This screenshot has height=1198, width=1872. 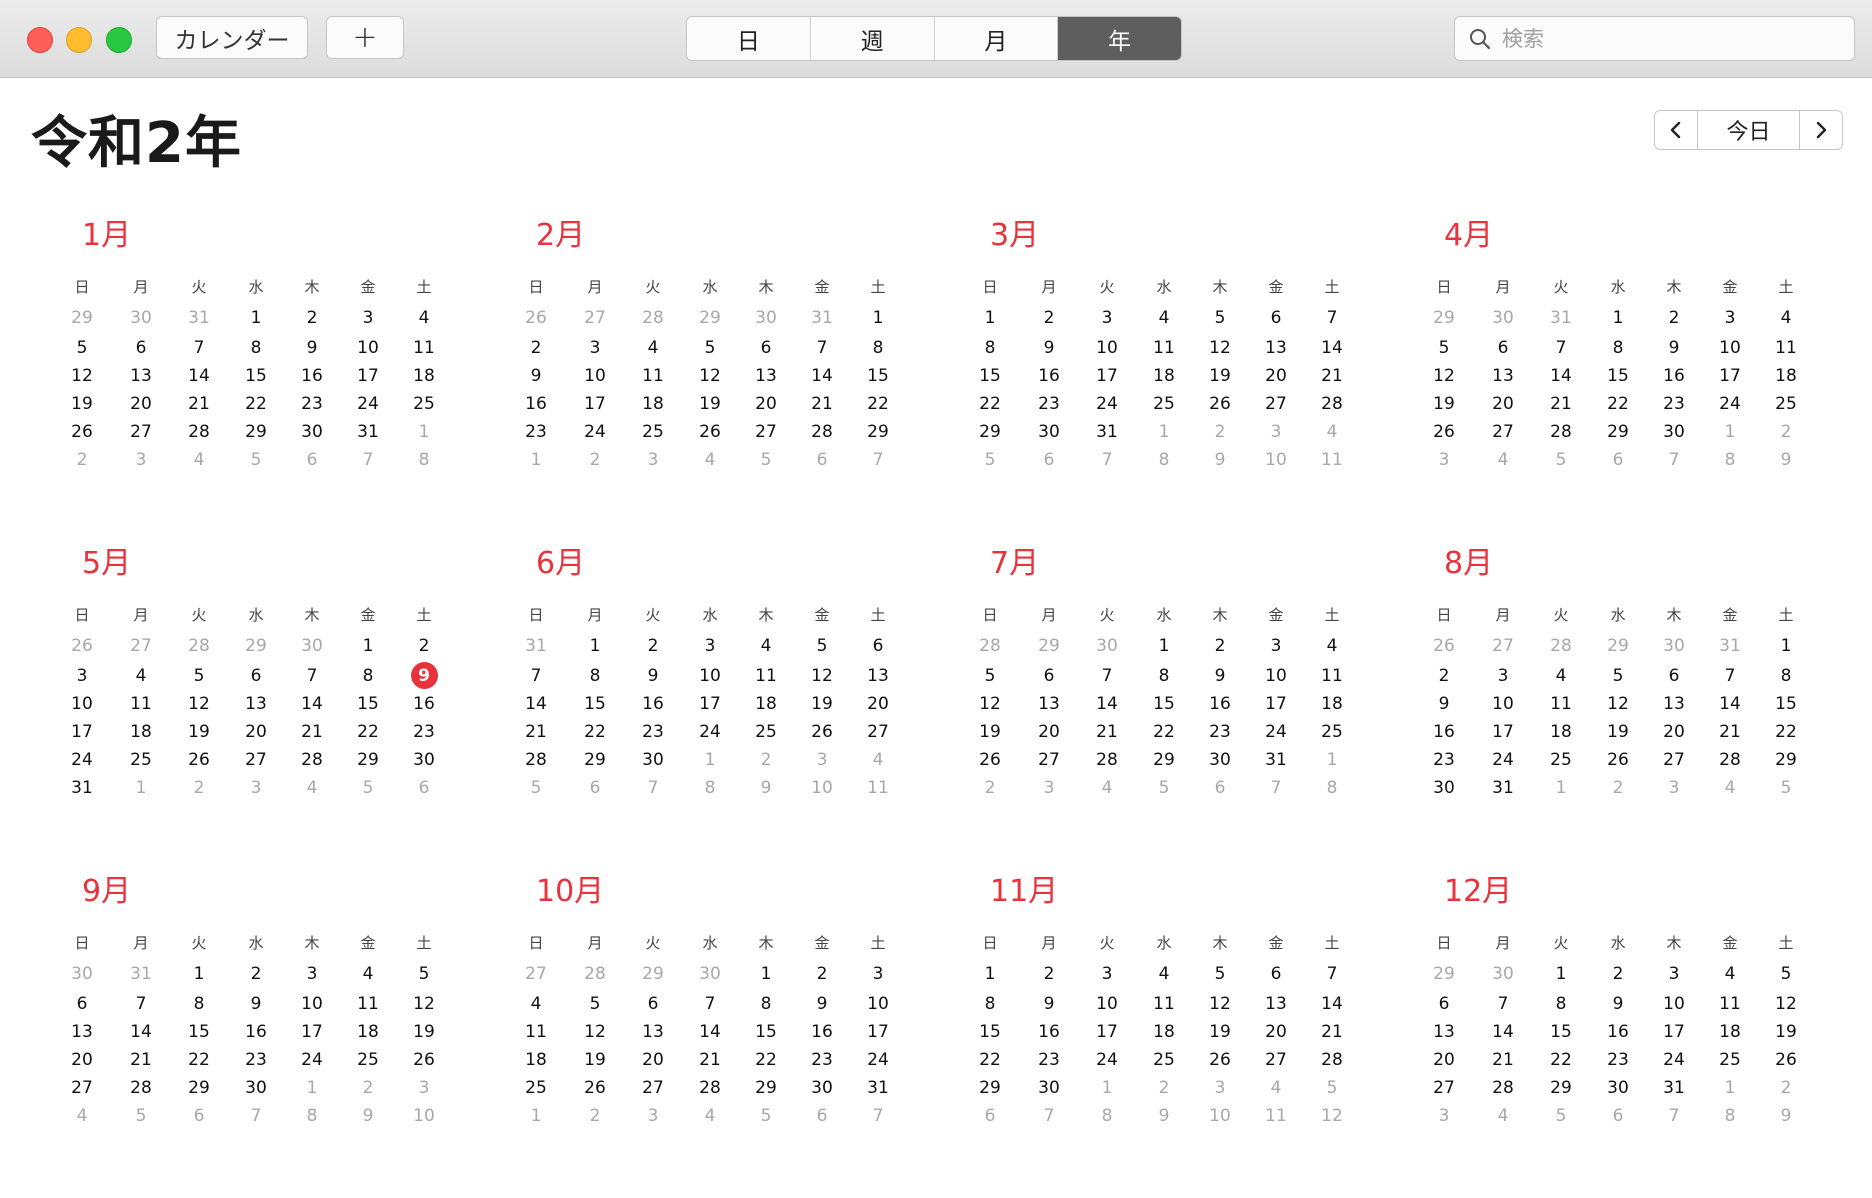 I want to click on minimize-window-button, so click(x=79, y=40).